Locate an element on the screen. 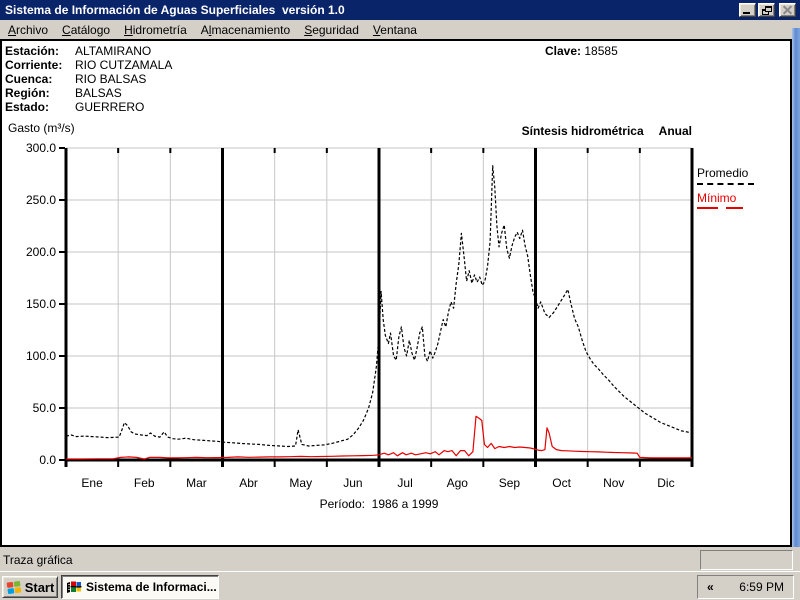  restore-icon is located at coordinates (766, 10).